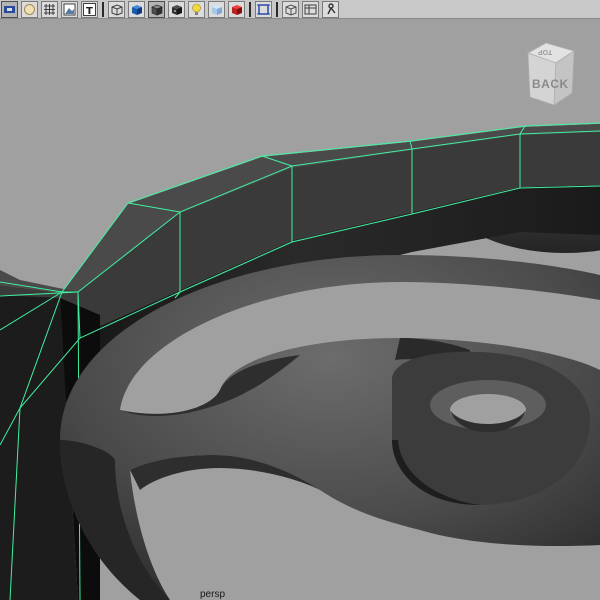  What do you see at coordinates (196, 9) in the screenshot?
I see `lights-icon` at bounding box center [196, 9].